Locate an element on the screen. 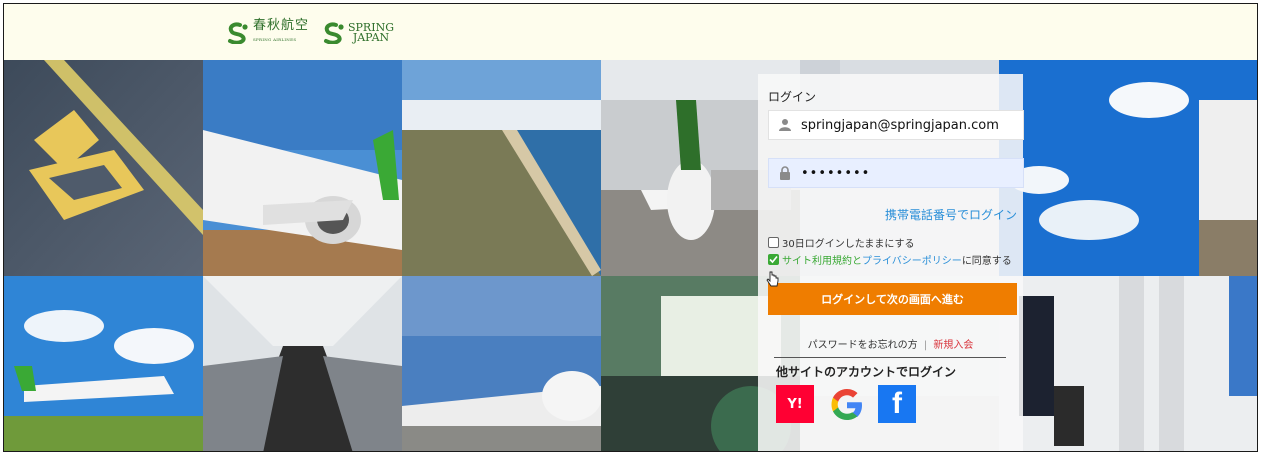 This screenshot has width=1261, height=455. yahoo-icon: Y! is located at coordinates (795, 404).